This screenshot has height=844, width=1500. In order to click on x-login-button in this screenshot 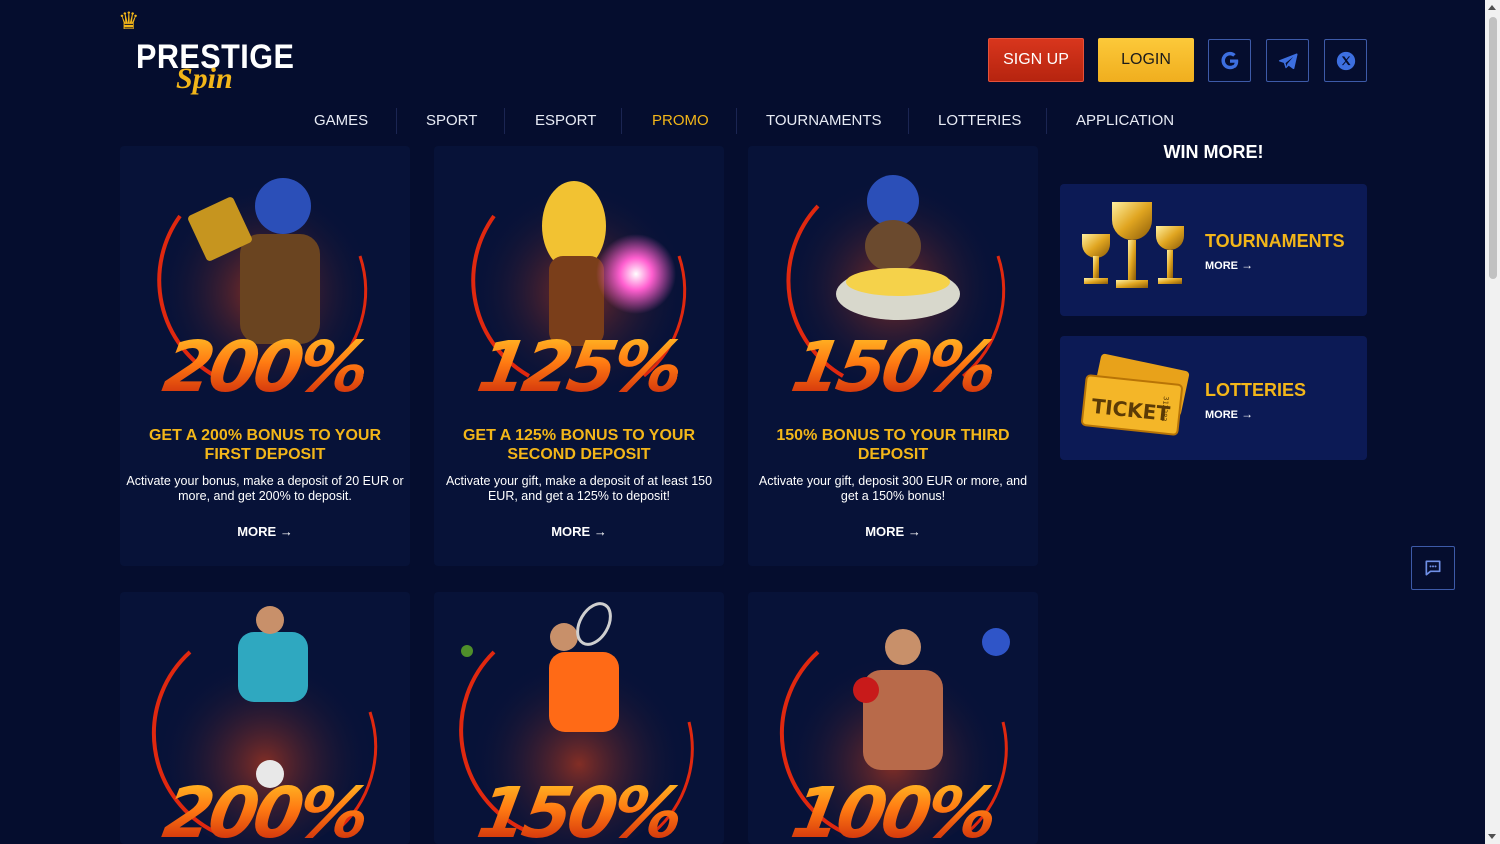, I will do `click(1345, 60)`.